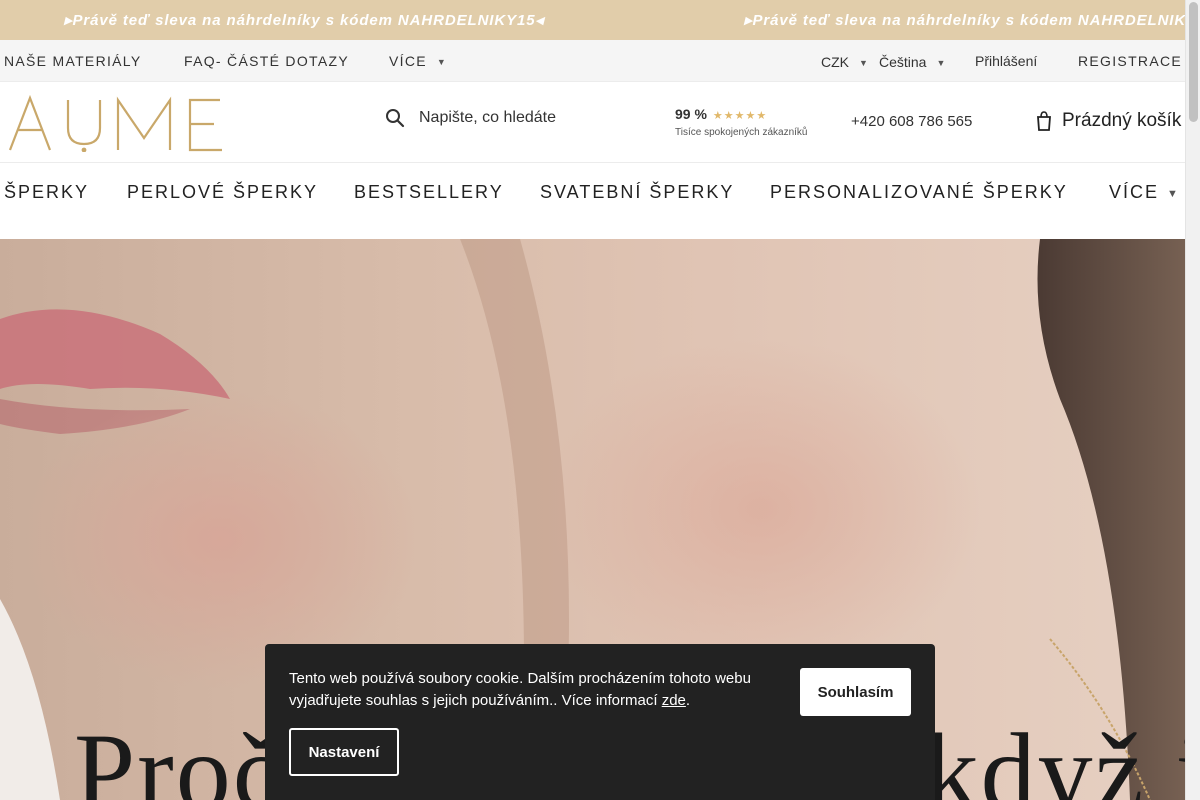 Image resolution: width=1200 pixels, height=800 pixels. Describe the element at coordinates (903, 62) in the screenshot. I see `language-label: Čeština` at that location.